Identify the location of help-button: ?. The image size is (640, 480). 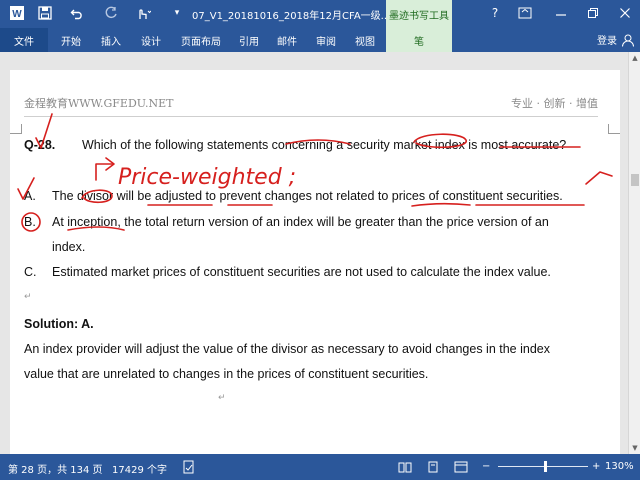
(495, 13).